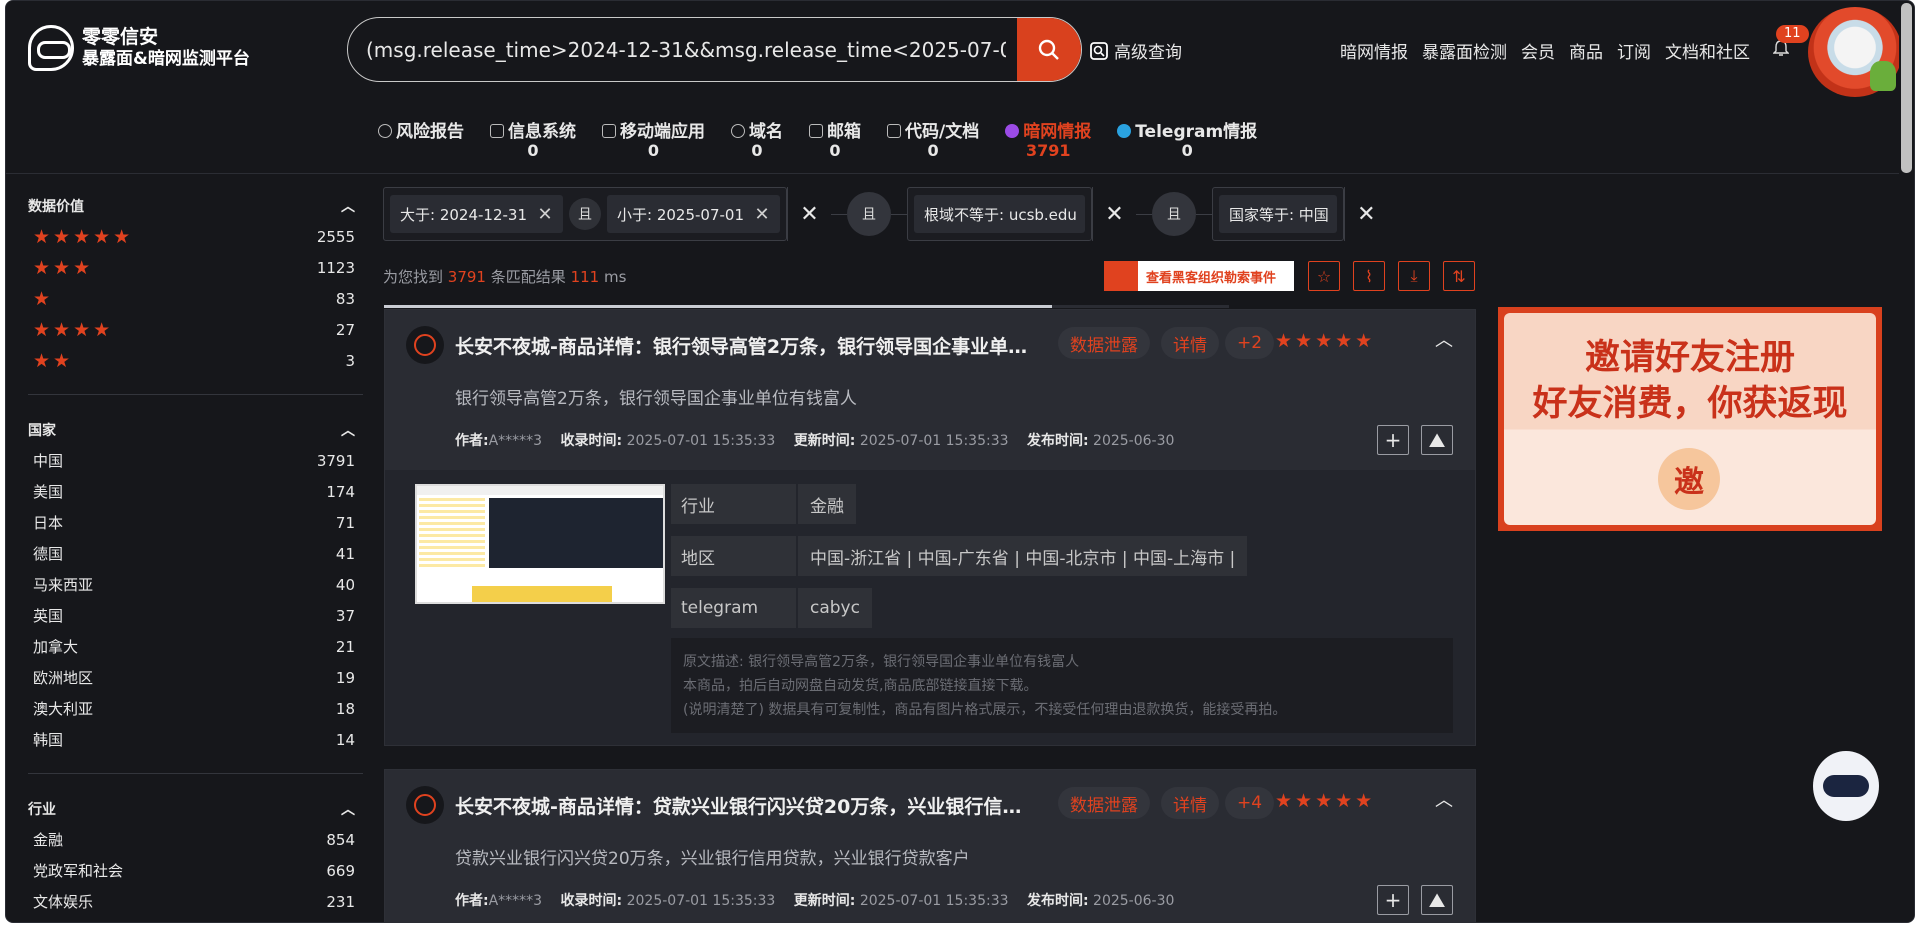 The height and width of the screenshot is (928, 1920). I want to click on nav-darkweb: 暗网情报, so click(1374, 50).